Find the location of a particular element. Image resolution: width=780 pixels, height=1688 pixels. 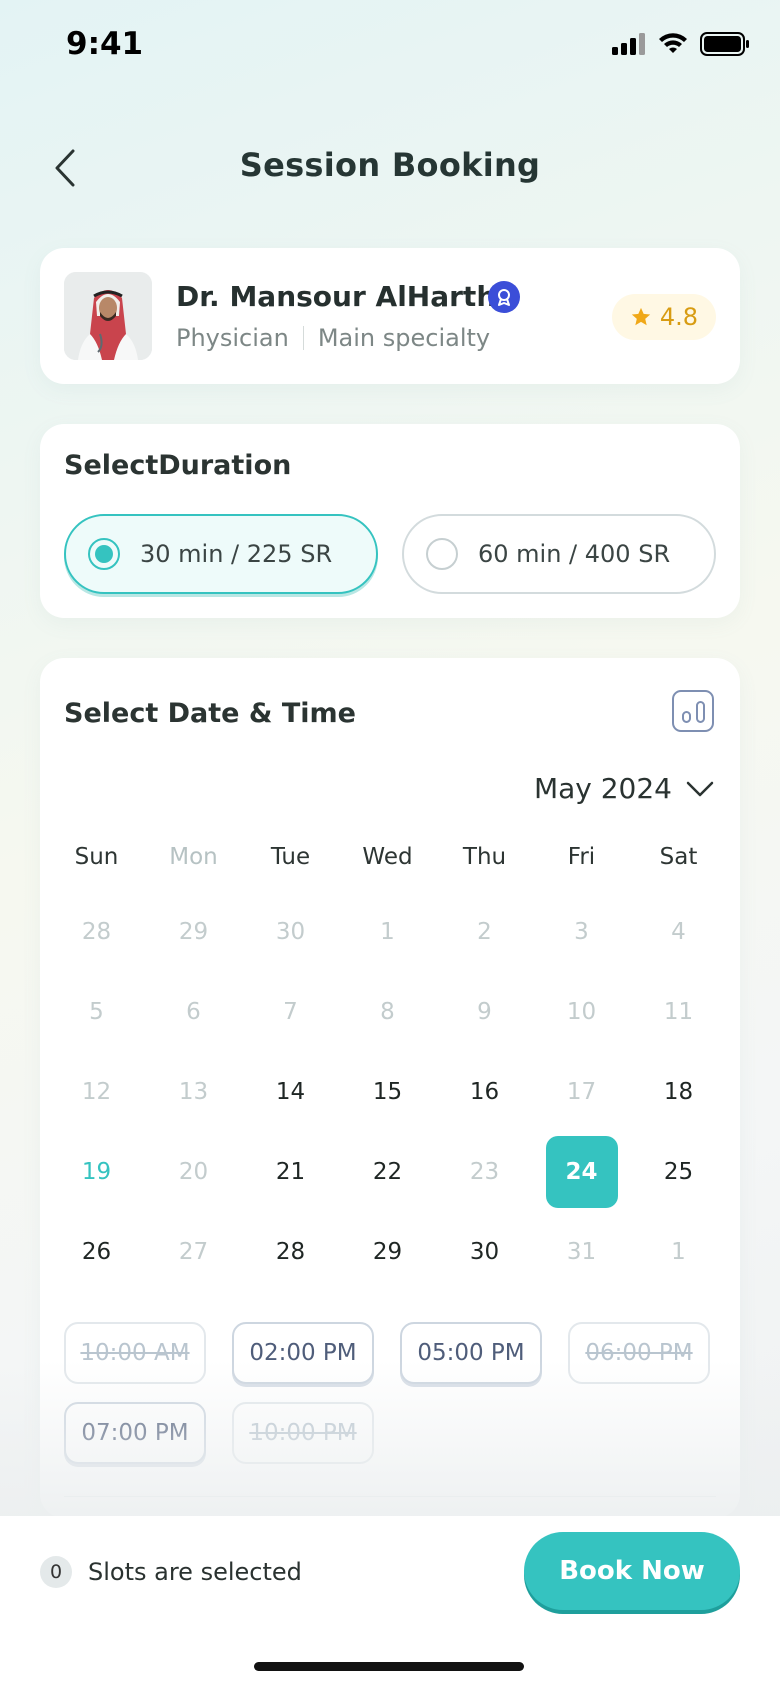

time-slot-disabled: 10:00 PM is located at coordinates (303, 1433).